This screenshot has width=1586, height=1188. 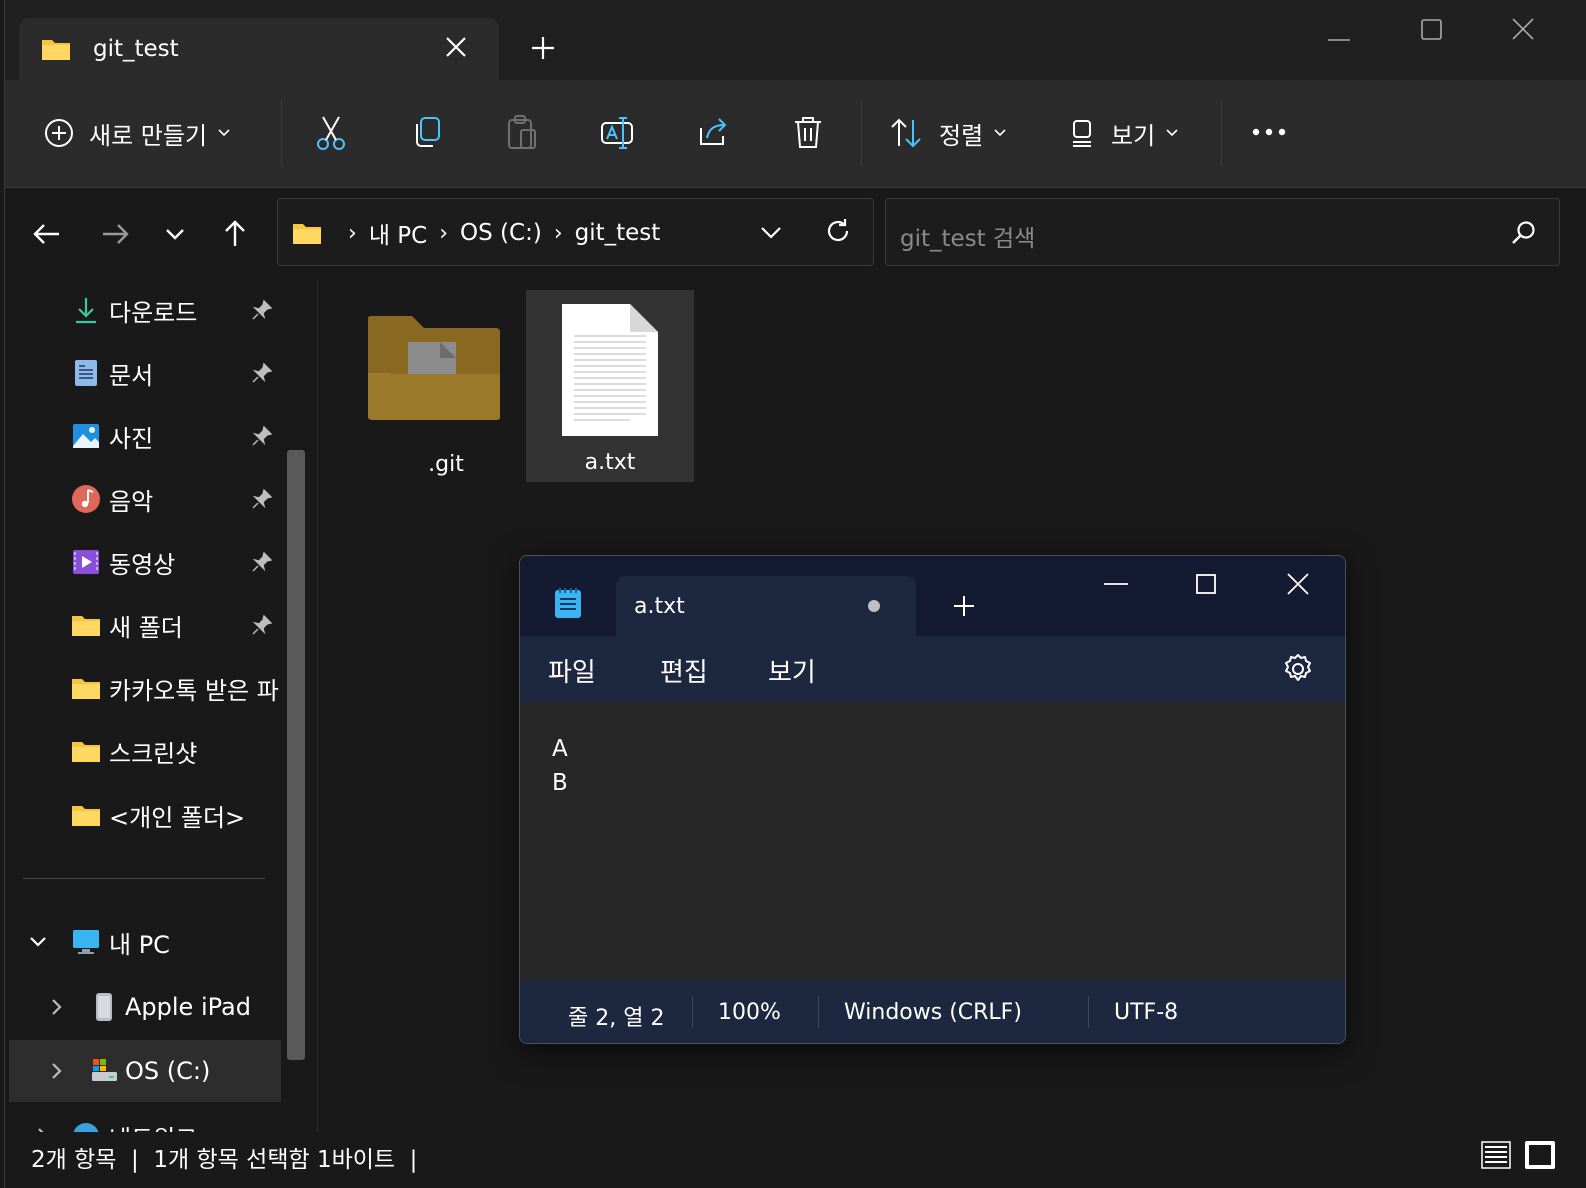 I want to click on sort-button-label: 정렬, so click(x=961, y=135).